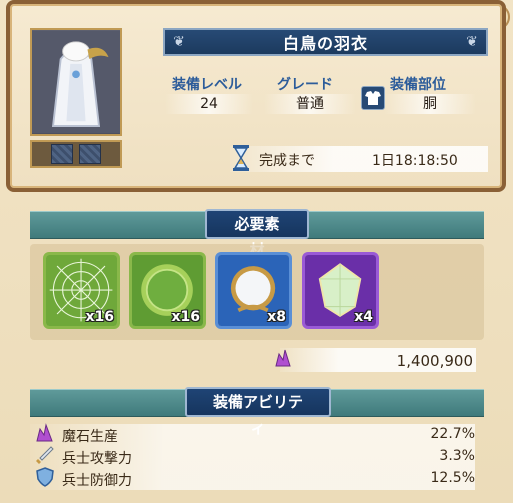  Describe the element at coordinates (45, 455) in the screenshot. I see `sword-icon` at that location.